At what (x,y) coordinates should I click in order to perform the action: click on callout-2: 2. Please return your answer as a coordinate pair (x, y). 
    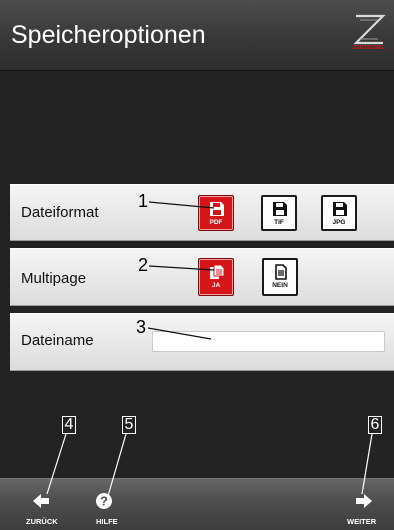
    Looking at the image, I should click on (143, 265).